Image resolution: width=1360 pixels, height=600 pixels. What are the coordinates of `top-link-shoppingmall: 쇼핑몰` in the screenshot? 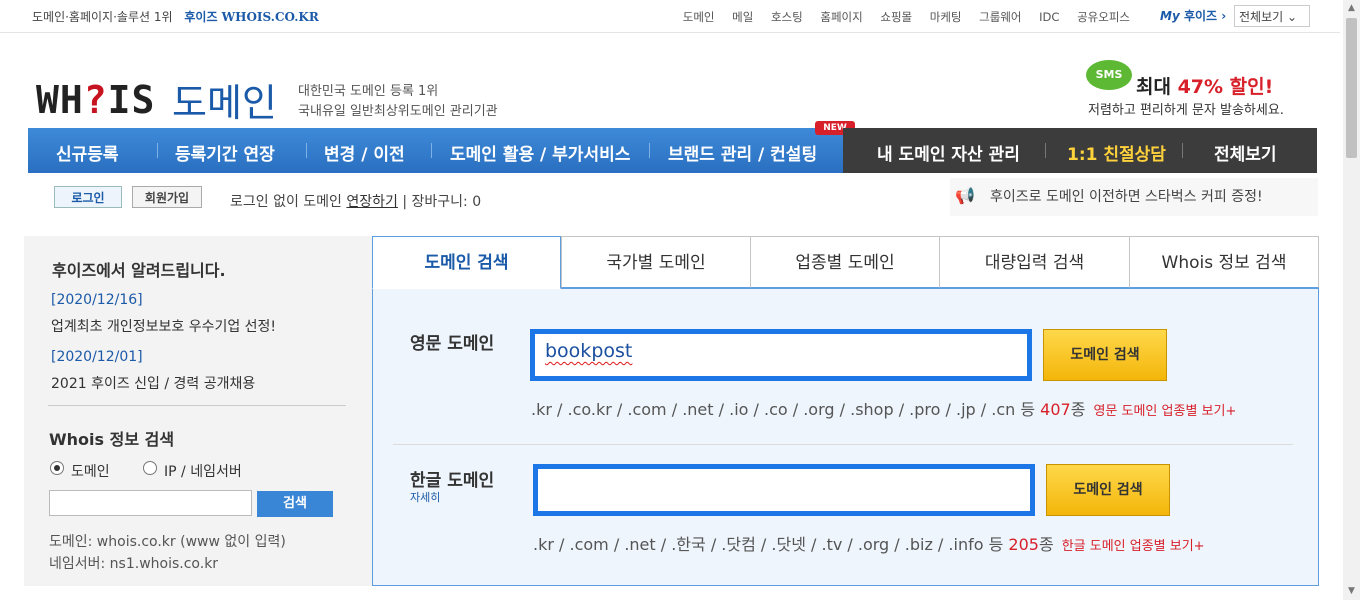 It's located at (896, 17).